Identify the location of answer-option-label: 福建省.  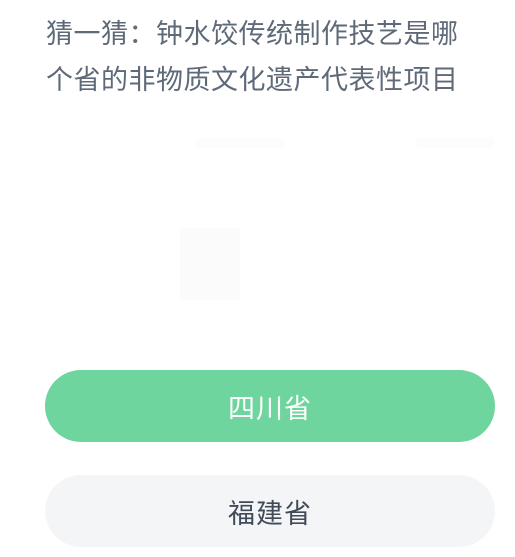
(270, 514).